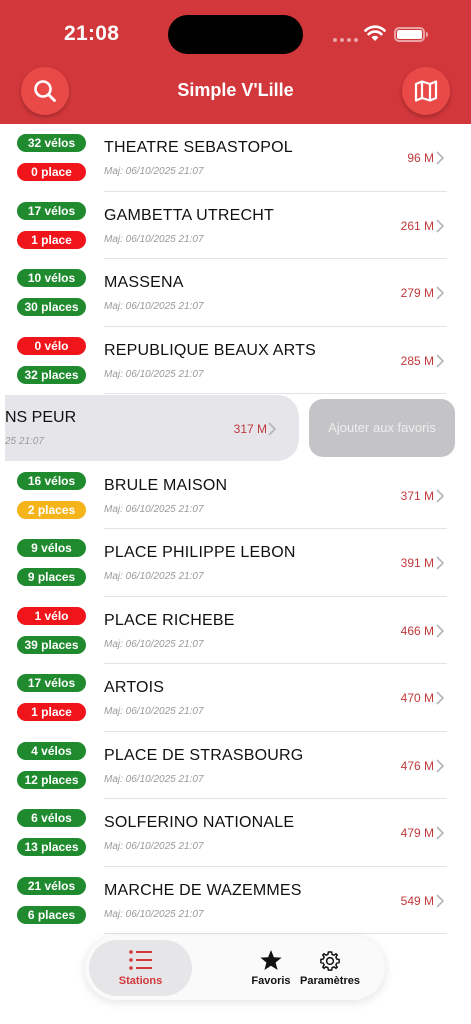 This screenshot has height=1024, width=471. I want to click on station-distance: 549 M, so click(417, 900).